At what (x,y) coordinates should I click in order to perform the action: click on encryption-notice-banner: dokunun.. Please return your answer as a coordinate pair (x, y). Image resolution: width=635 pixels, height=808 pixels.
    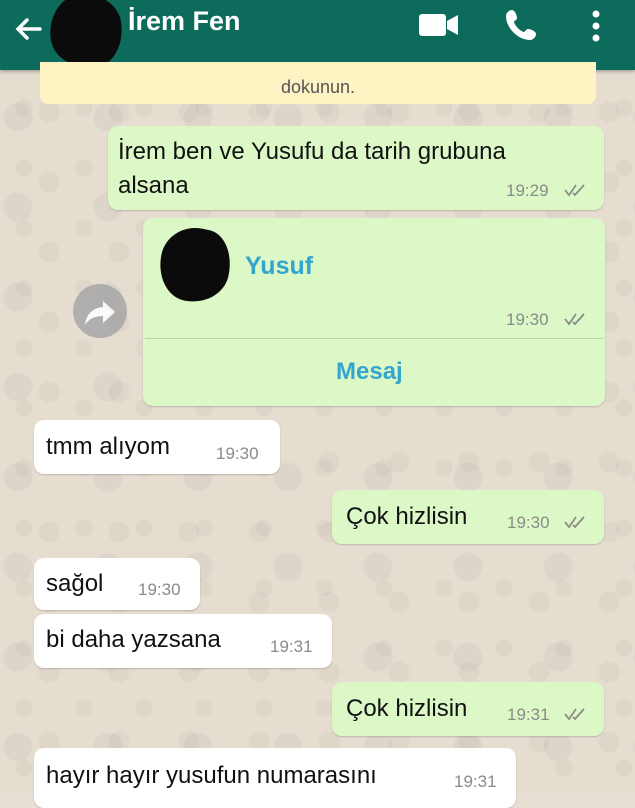
    Looking at the image, I should click on (318, 83).